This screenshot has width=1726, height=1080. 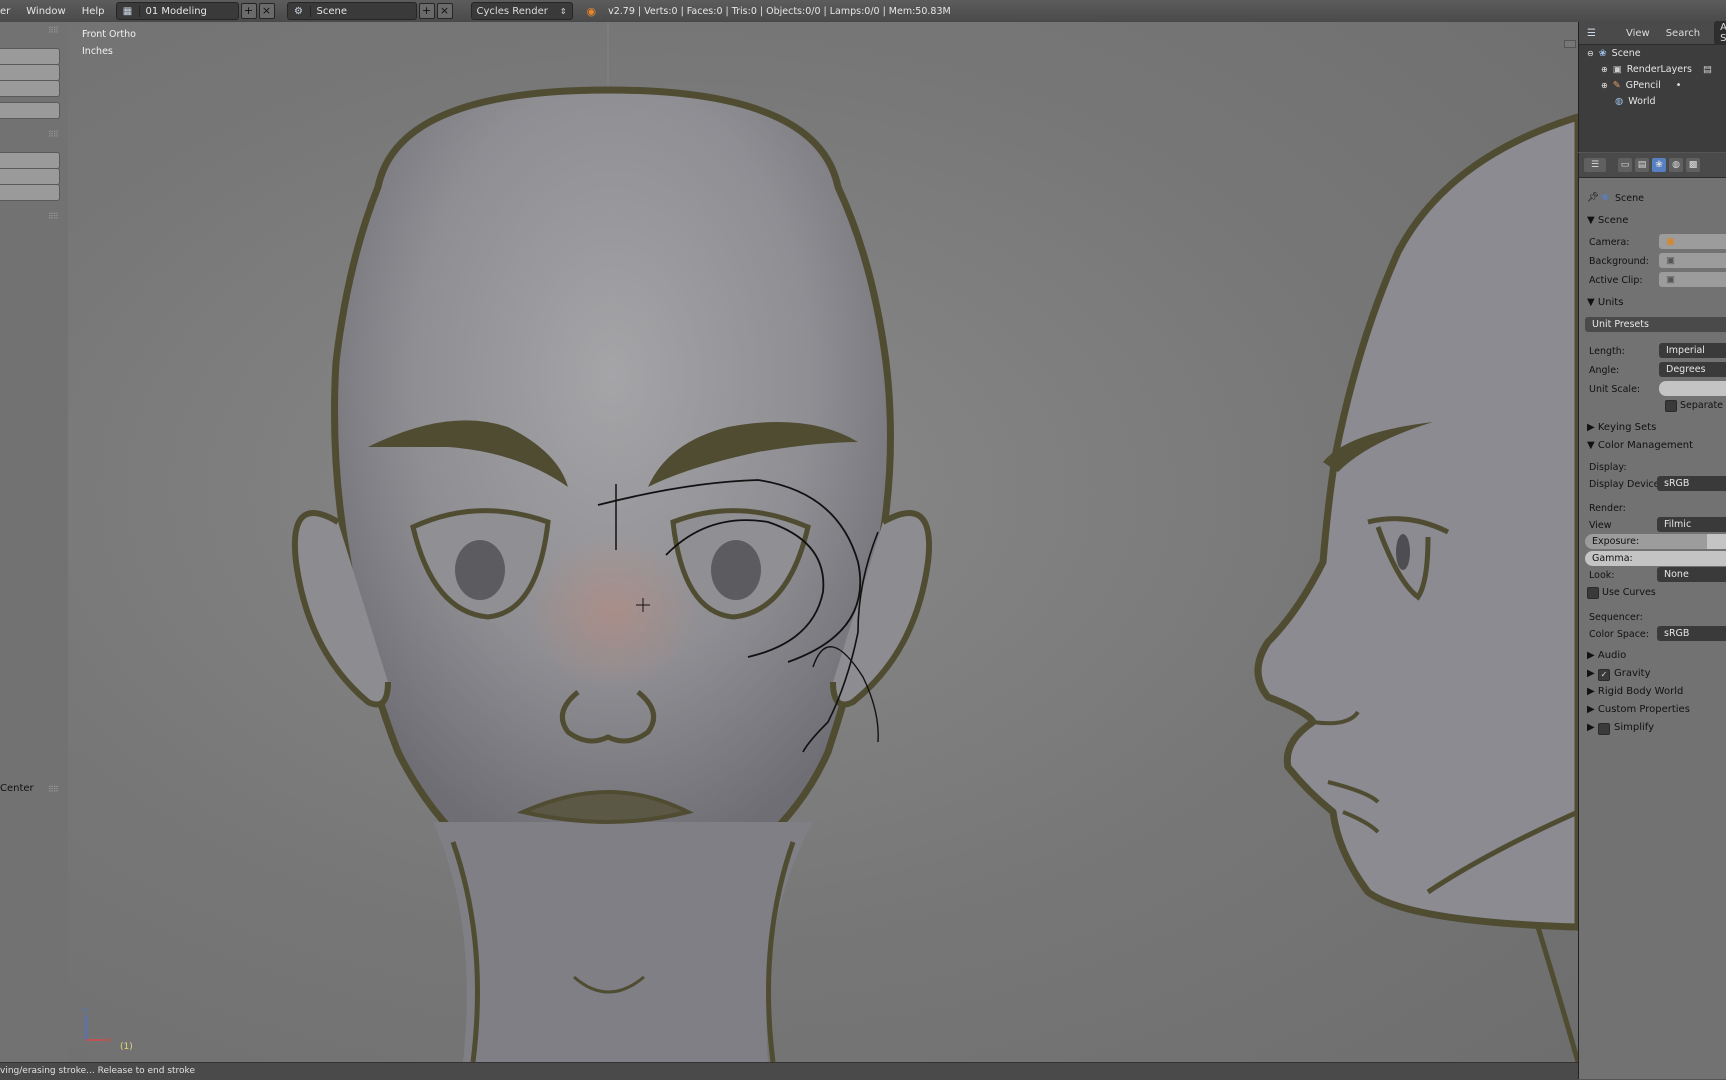 What do you see at coordinates (1595, 165) in the screenshot?
I see `properties-editor-type-icon: ☰` at bounding box center [1595, 165].